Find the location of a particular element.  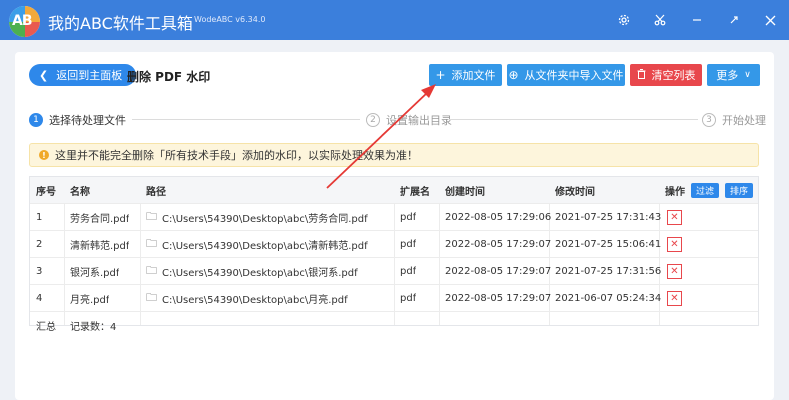

cell-modified: 2021-07-25 17:31:43 is located at coordinates (608, 217).